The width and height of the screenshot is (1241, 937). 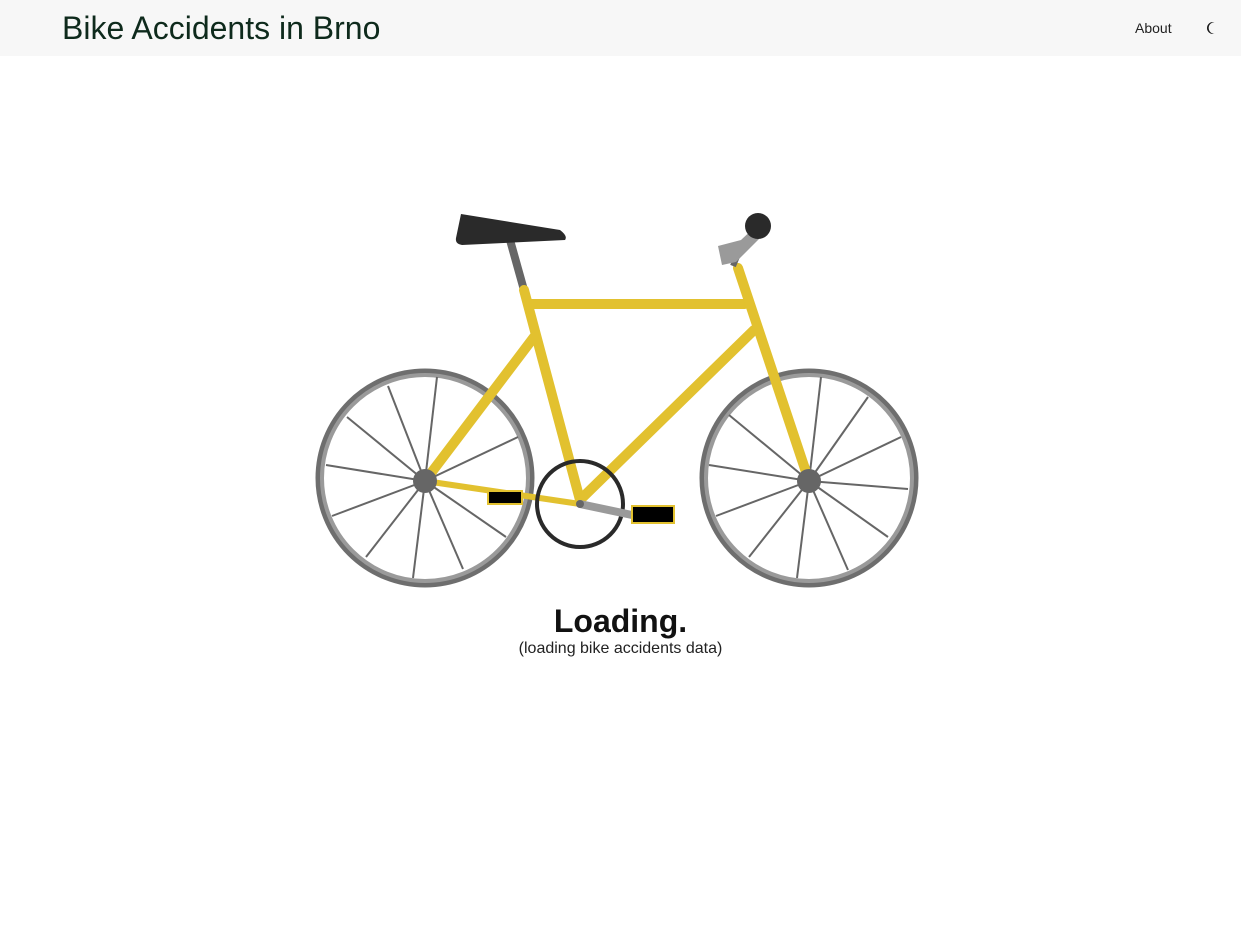 I want to click on chain-stay, so click(x=502, y=492).